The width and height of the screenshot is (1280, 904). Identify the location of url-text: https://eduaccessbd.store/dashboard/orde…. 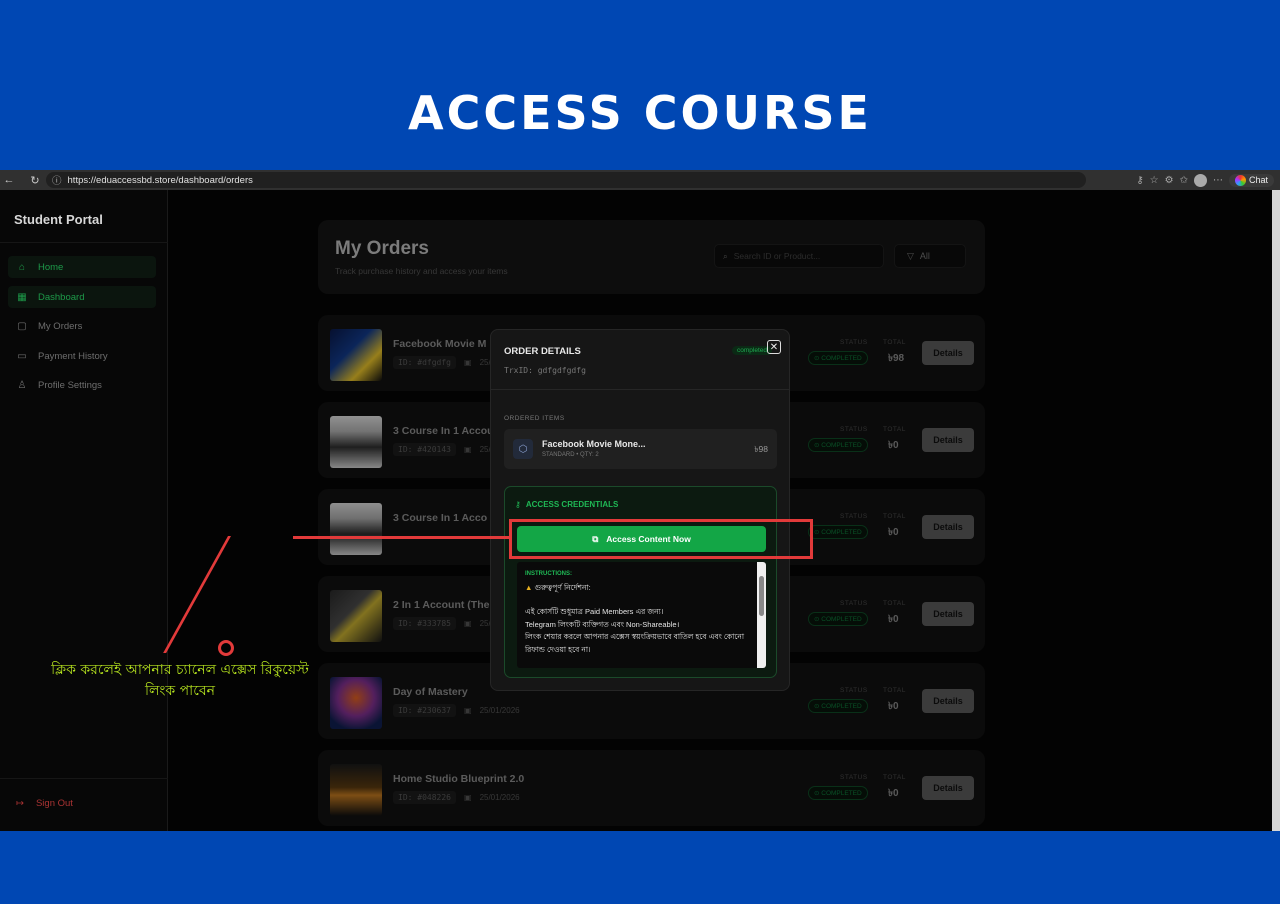
(160, 180).